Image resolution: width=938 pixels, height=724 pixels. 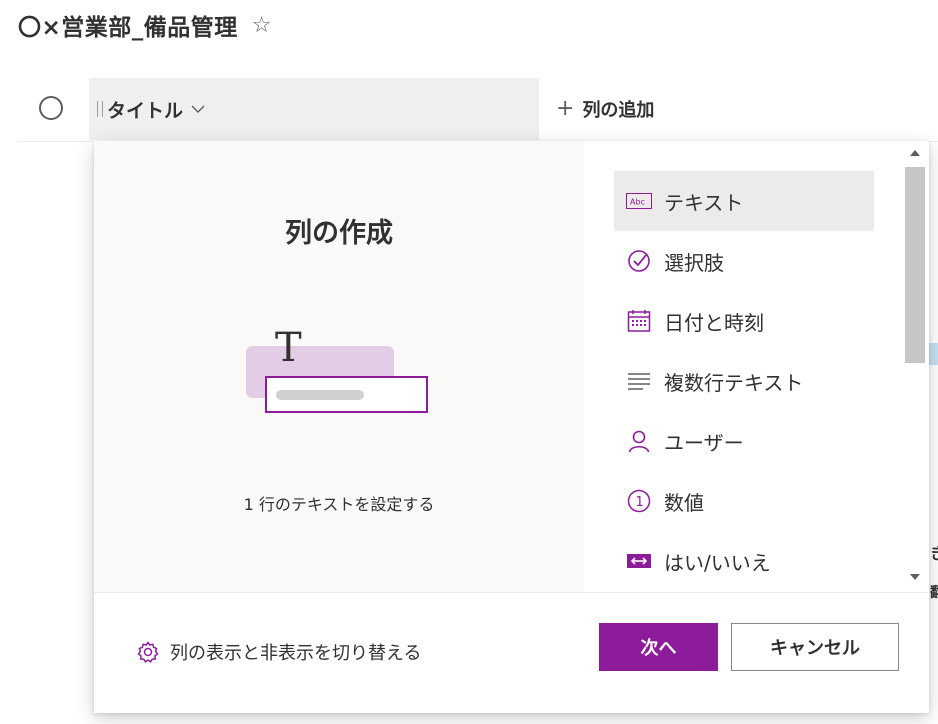 I want to click on calendar-icon, so click(x=639, y=321).